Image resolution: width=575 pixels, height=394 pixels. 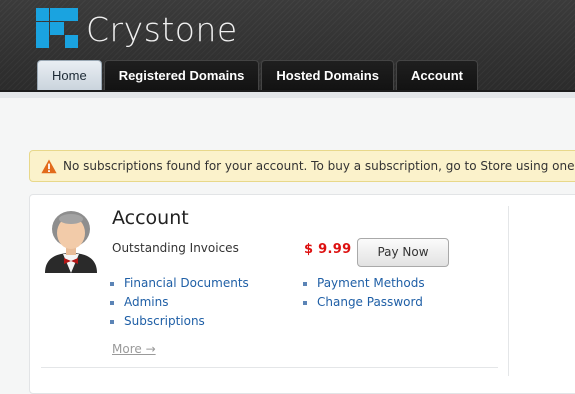 What do you see at coordinates (164, 321) in the screenshot?
I see `subscriptions-link: Subscriptions` at bounding box center [164, 321].